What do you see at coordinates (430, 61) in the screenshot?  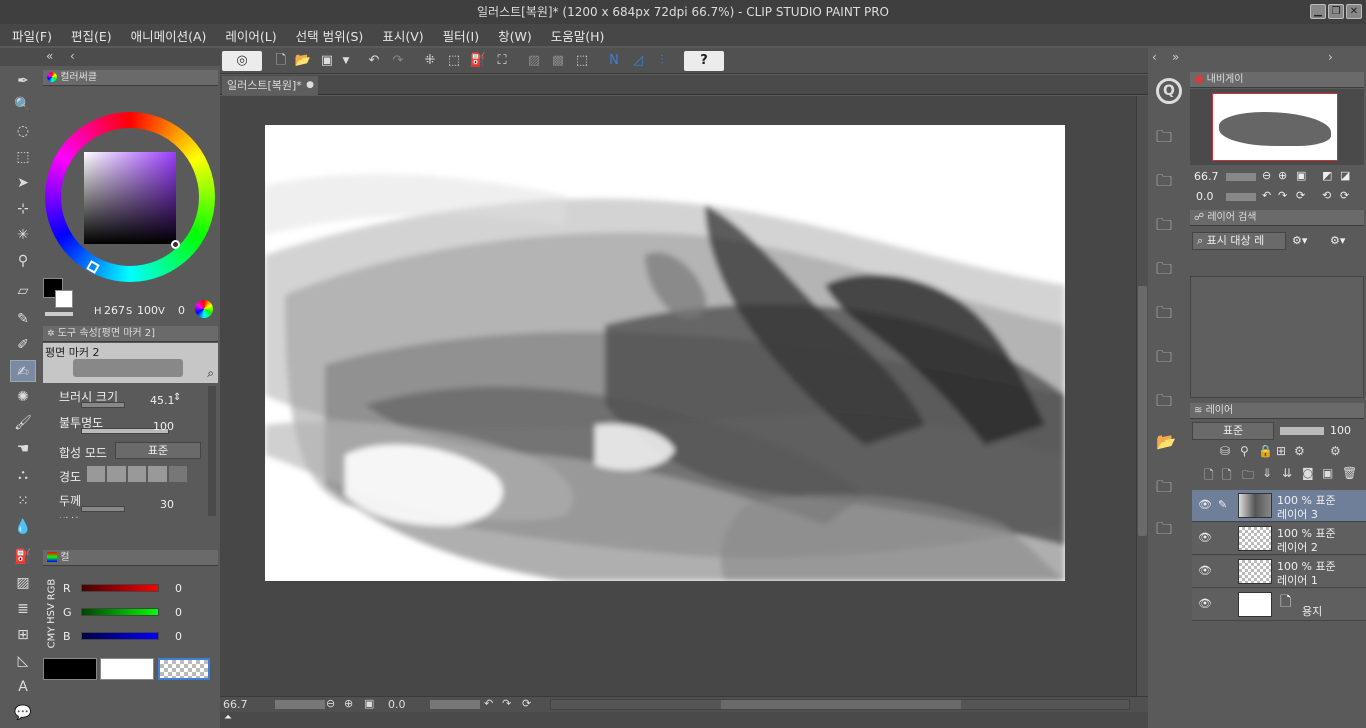 I see `clear-icon: ⁜` at bounding box center [430, 61].